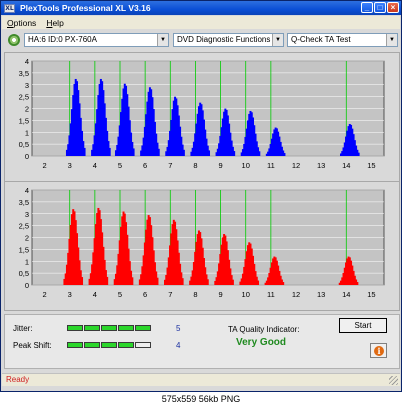 The height and width of the screenshot is (406, 402). Describe the element at coordinates (24, 73) in the screenshot. I see `land-chart-y-tick-label: 3,5` at that location.